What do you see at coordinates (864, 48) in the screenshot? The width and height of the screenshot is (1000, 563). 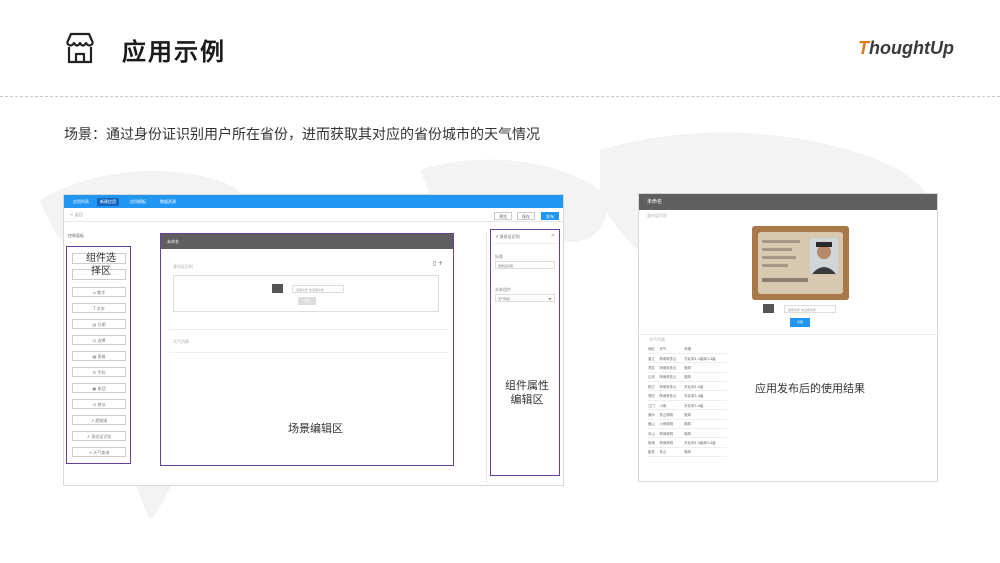 I see `brand-logo-initial: T` at bounding box center [864, 48].